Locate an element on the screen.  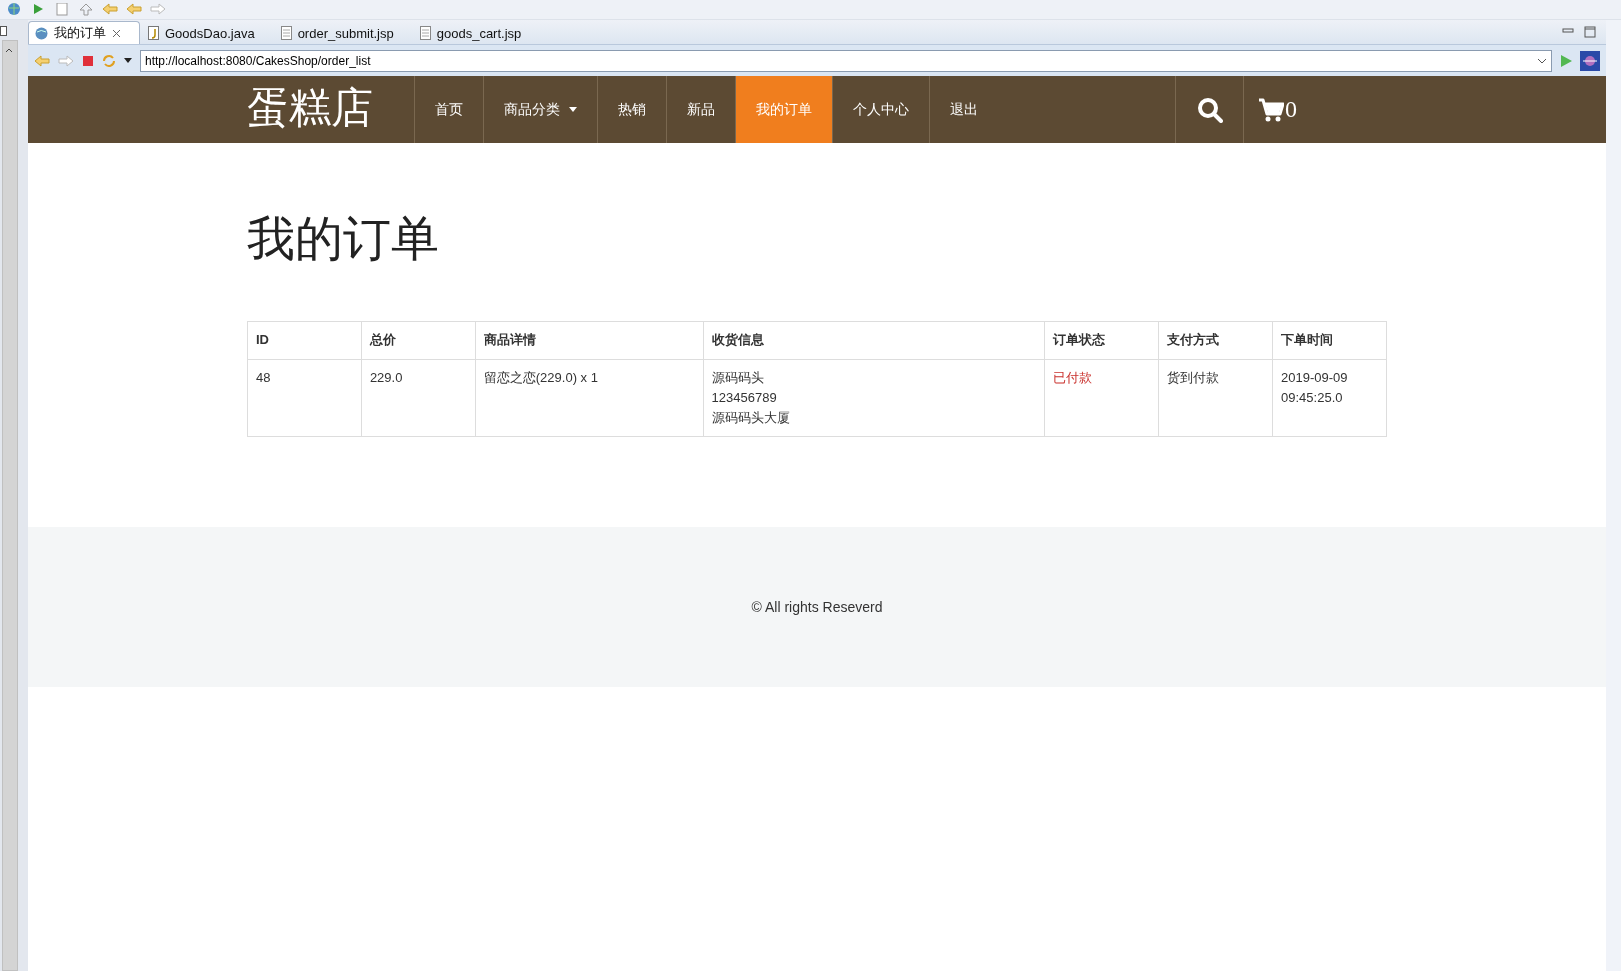
editor-tab: goods_cart.jsp is located at coordinates (476, 32).